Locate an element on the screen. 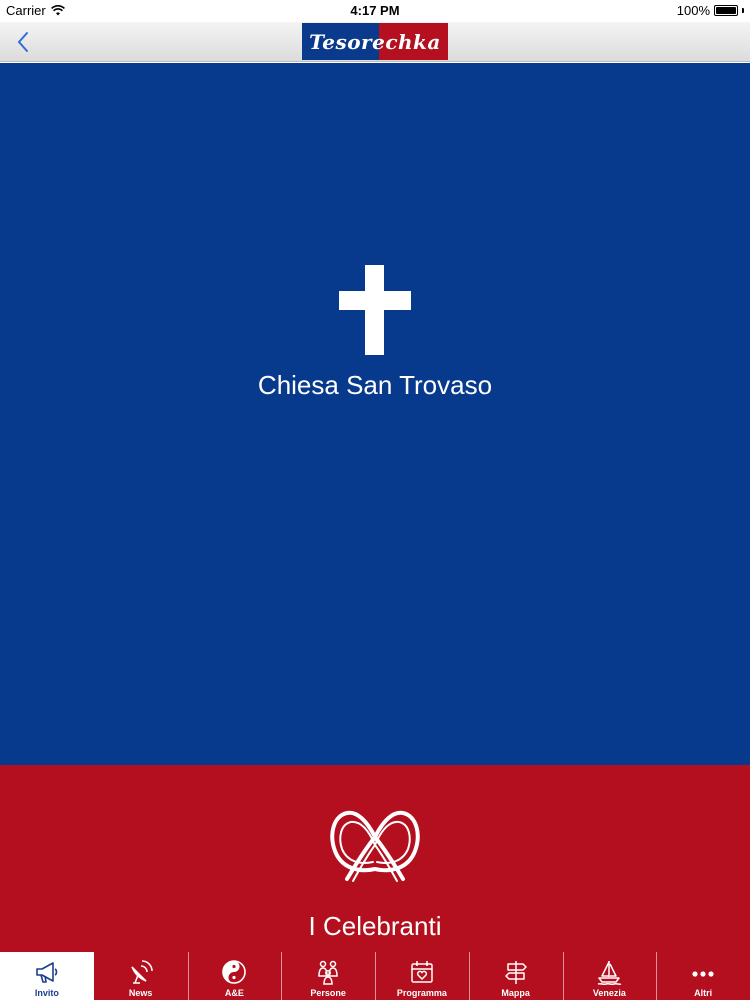 This screenshot has width=750, height=1000. tab-mappa: Mappa is located at coordinates (515, 976).